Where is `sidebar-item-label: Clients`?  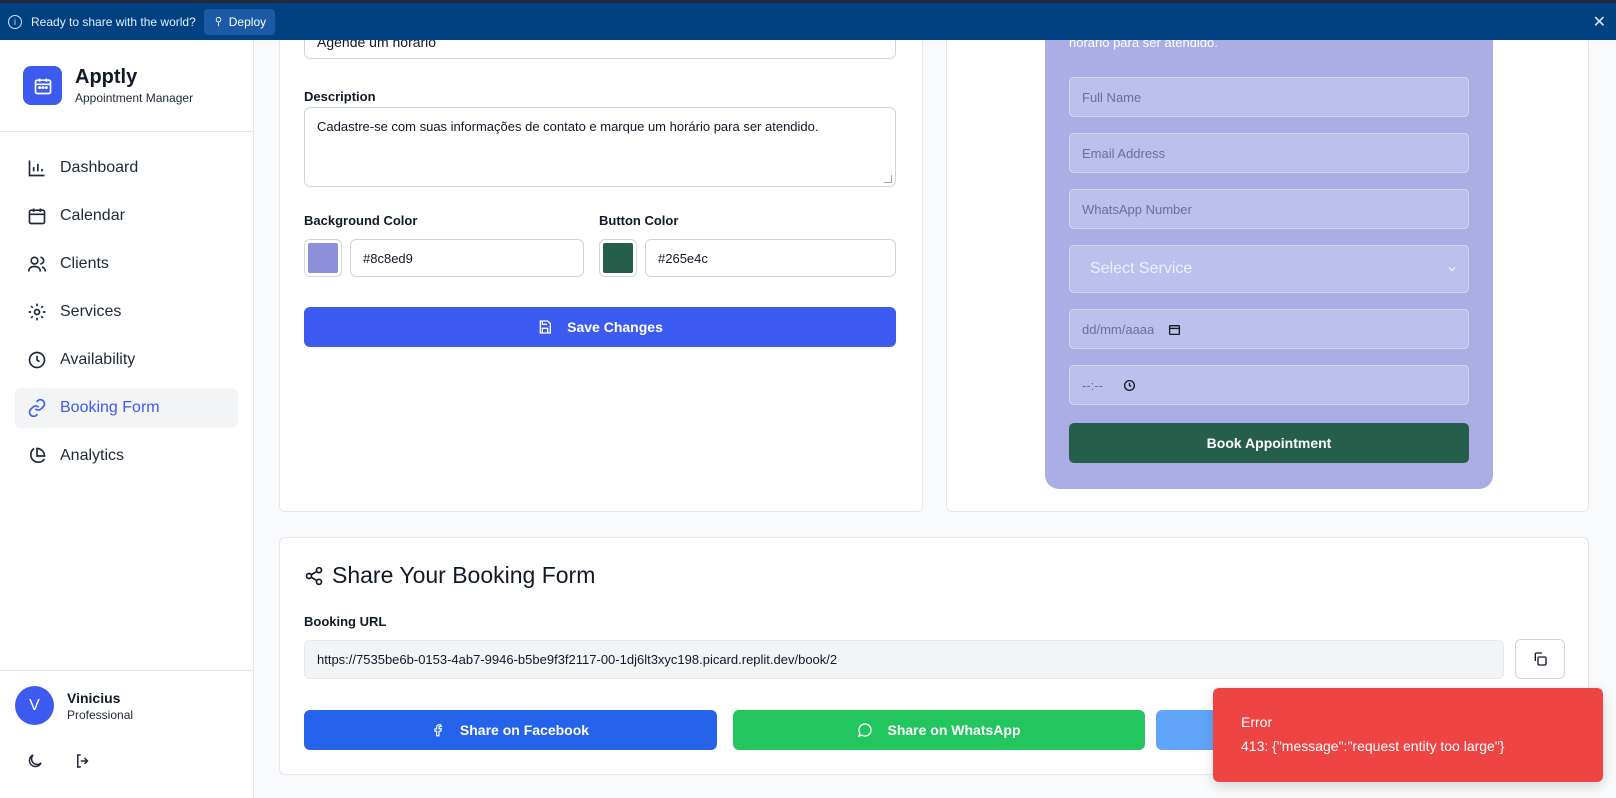 sidebar-item-label: Clients is located at coordinates (84, 263).